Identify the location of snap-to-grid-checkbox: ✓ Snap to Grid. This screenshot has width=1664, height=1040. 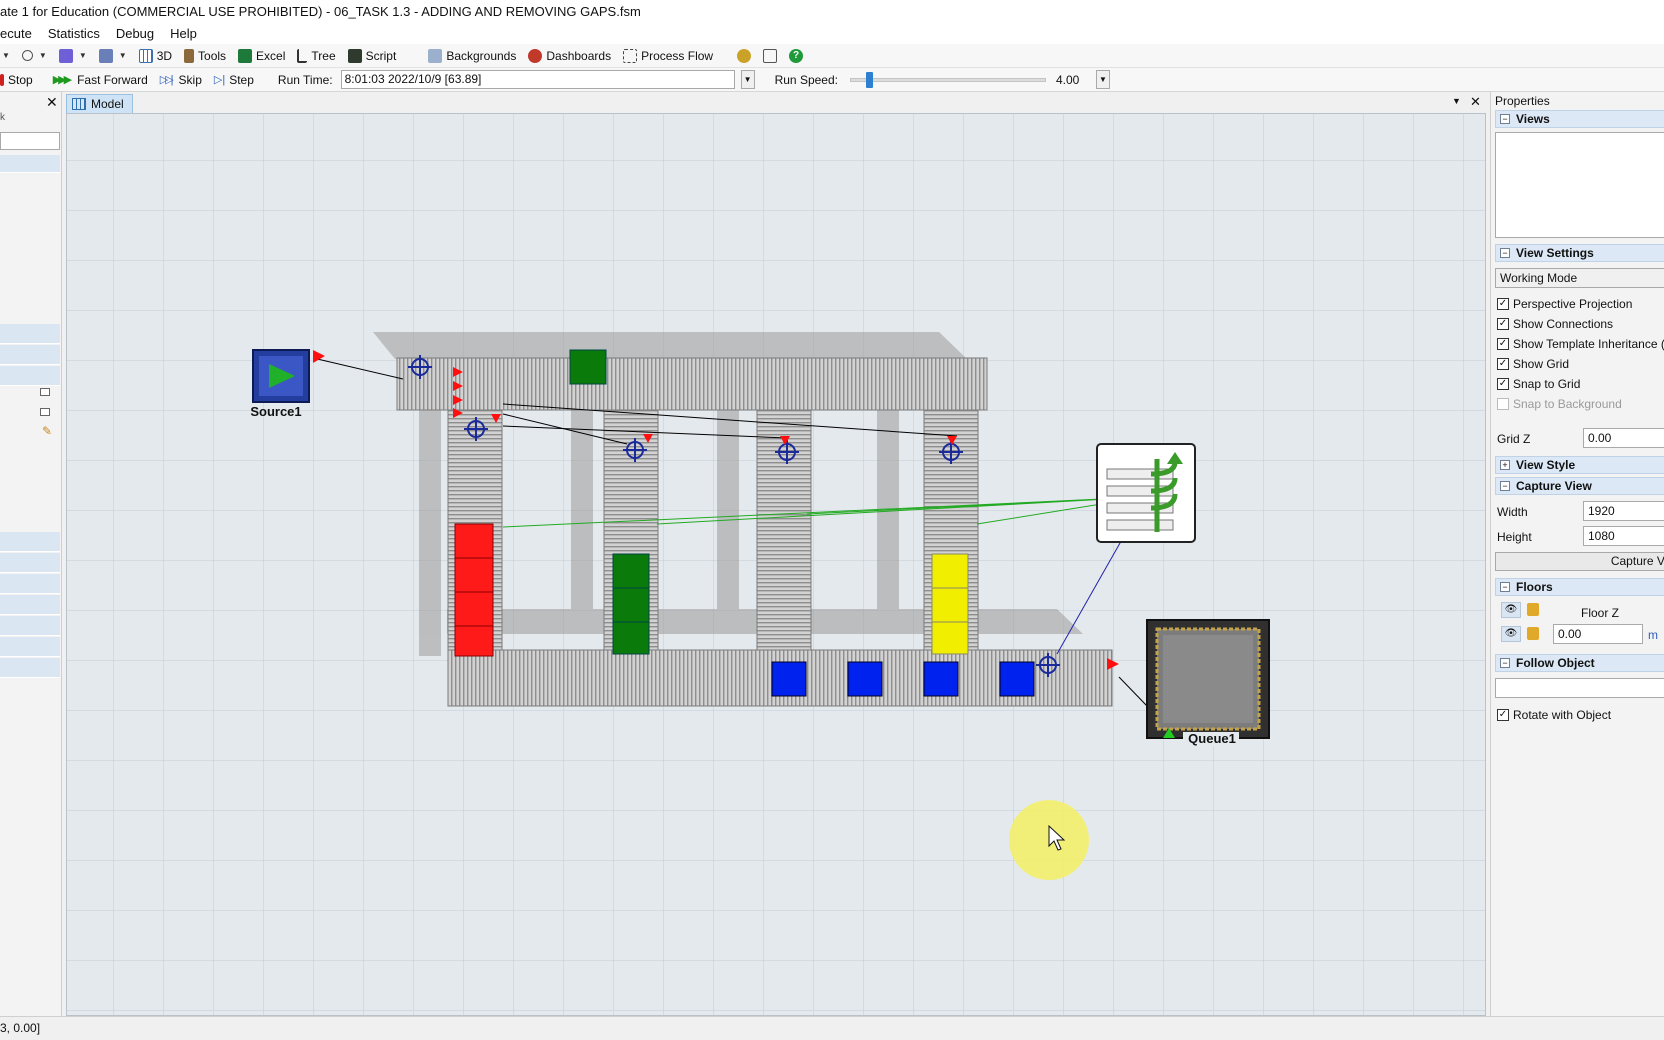
(1538, 384).